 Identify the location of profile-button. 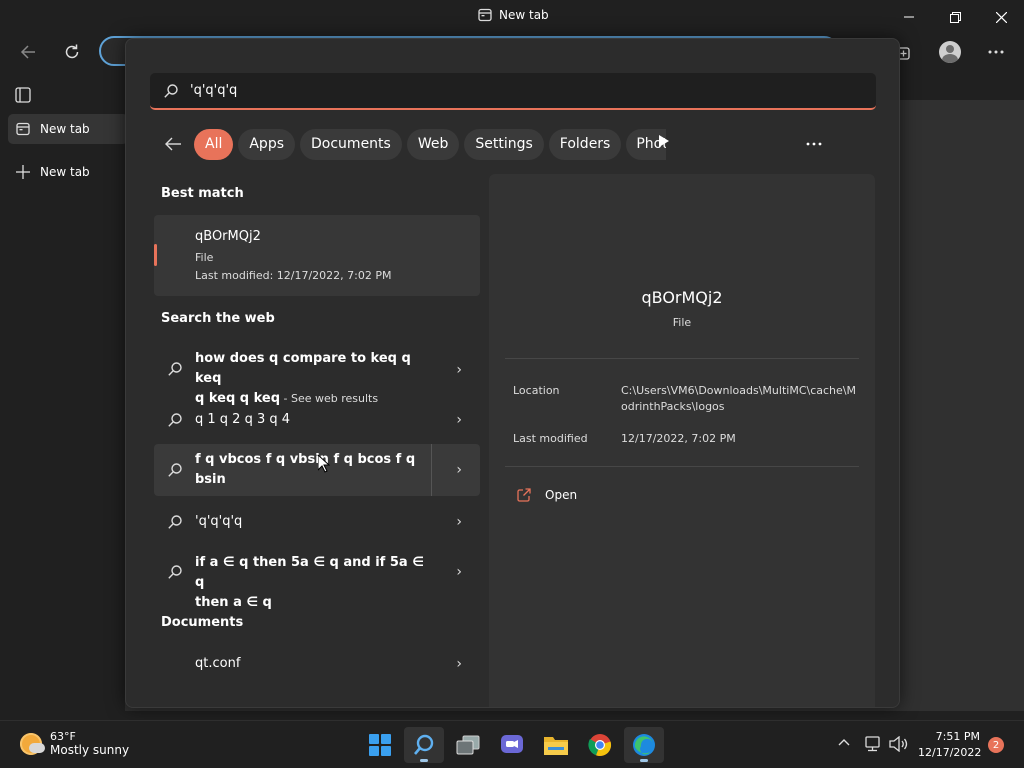
(950, 52).